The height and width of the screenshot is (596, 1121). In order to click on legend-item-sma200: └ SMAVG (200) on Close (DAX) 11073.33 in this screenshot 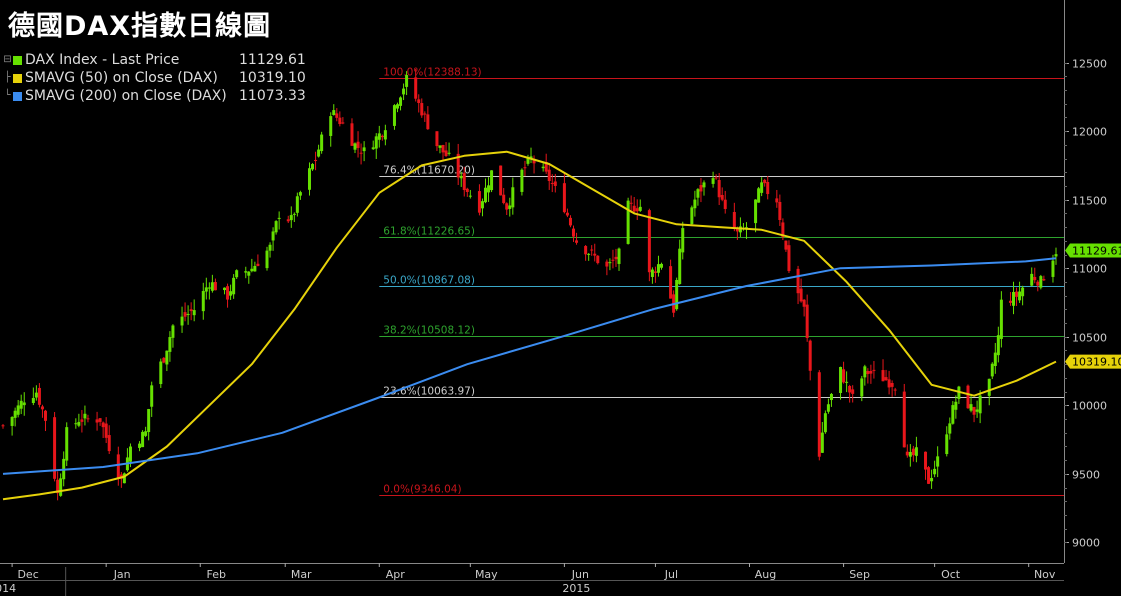, I will do `click(154, 96)`.